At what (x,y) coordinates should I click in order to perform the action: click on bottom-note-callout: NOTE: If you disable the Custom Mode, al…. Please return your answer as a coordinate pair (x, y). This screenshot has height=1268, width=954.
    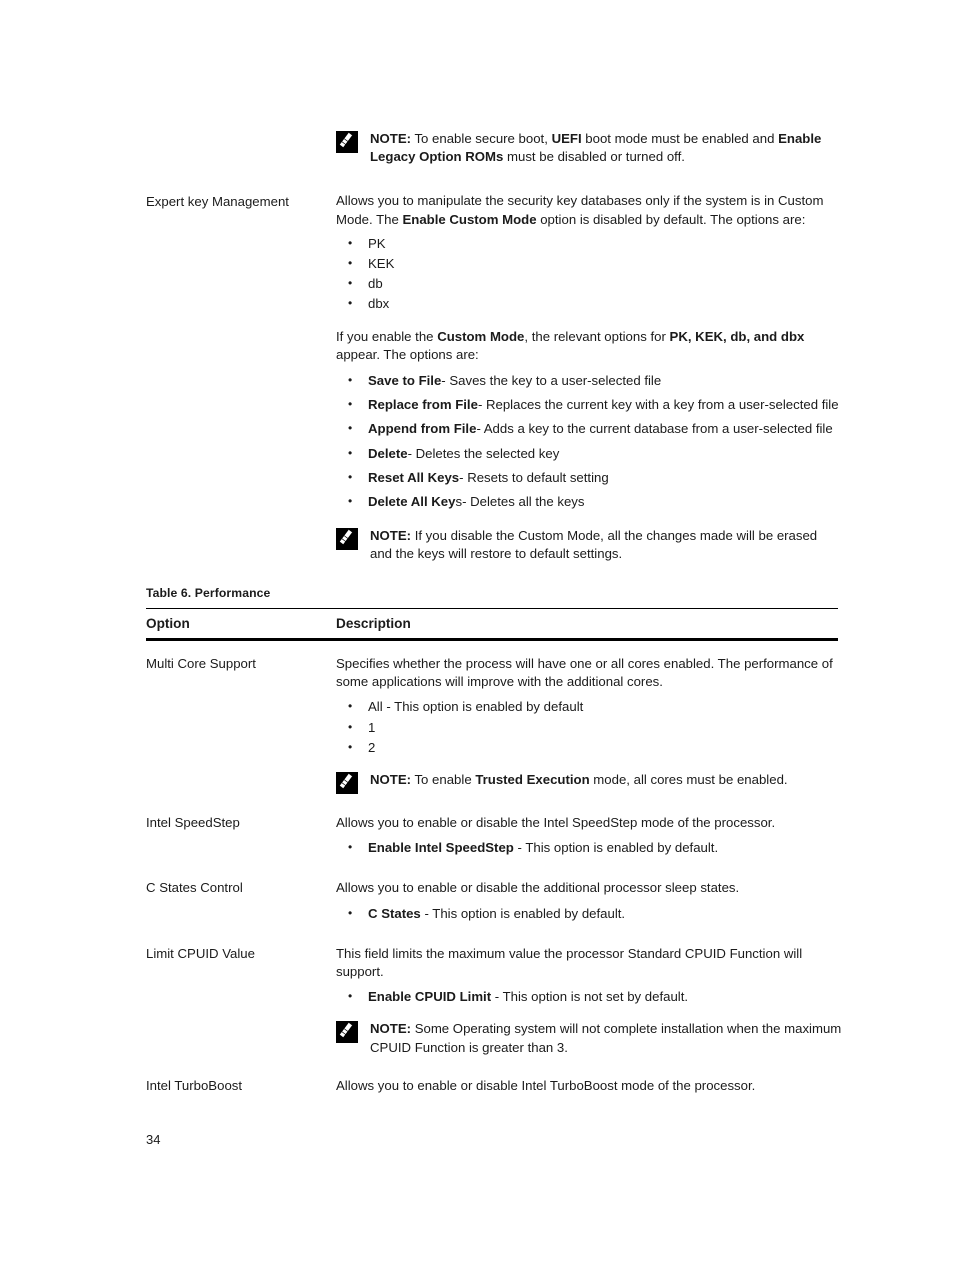
    Looking at the image, I should click on (588, 545).